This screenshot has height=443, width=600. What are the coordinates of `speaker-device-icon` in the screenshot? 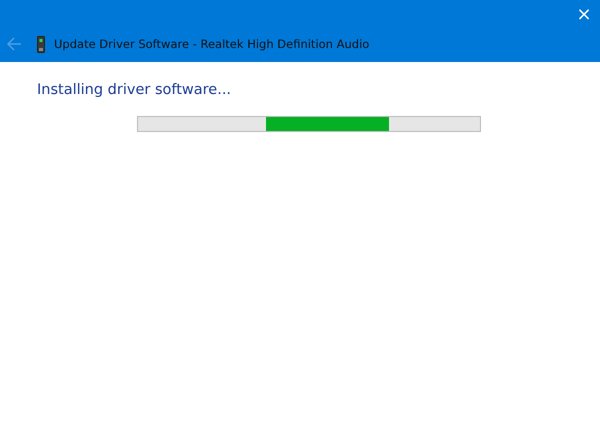 It's located at (41, 44).